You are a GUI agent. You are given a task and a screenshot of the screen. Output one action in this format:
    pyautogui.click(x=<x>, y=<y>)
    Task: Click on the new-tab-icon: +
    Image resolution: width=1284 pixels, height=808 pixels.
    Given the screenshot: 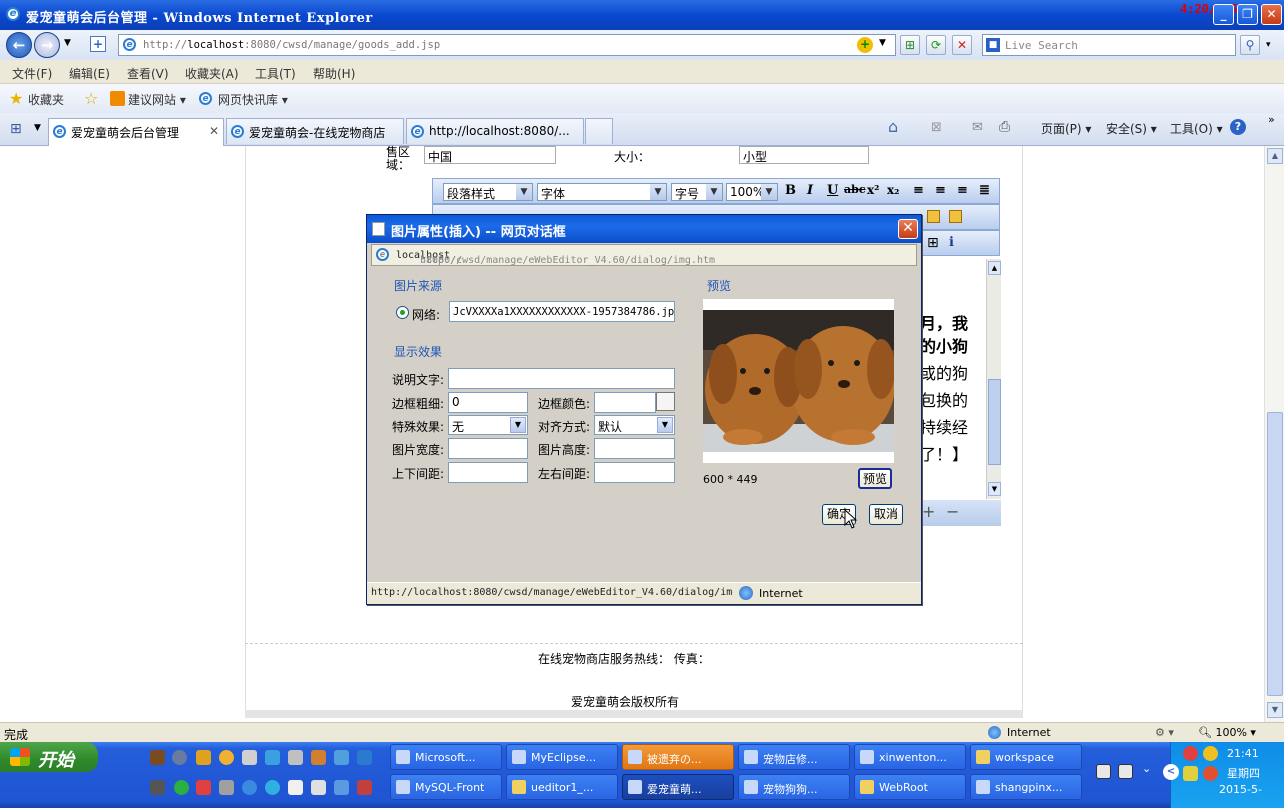 What is the action you would take?
    pyautogui.click(x=98, y=44)
    